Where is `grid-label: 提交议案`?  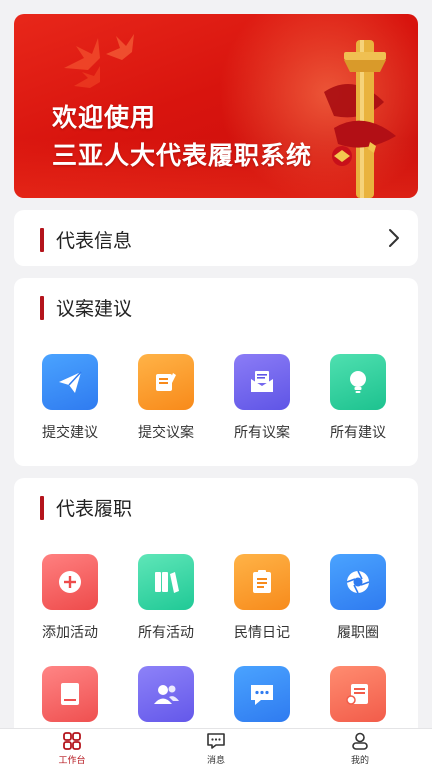 grid-label: 提交议案 is located at coordinates (166, 432).